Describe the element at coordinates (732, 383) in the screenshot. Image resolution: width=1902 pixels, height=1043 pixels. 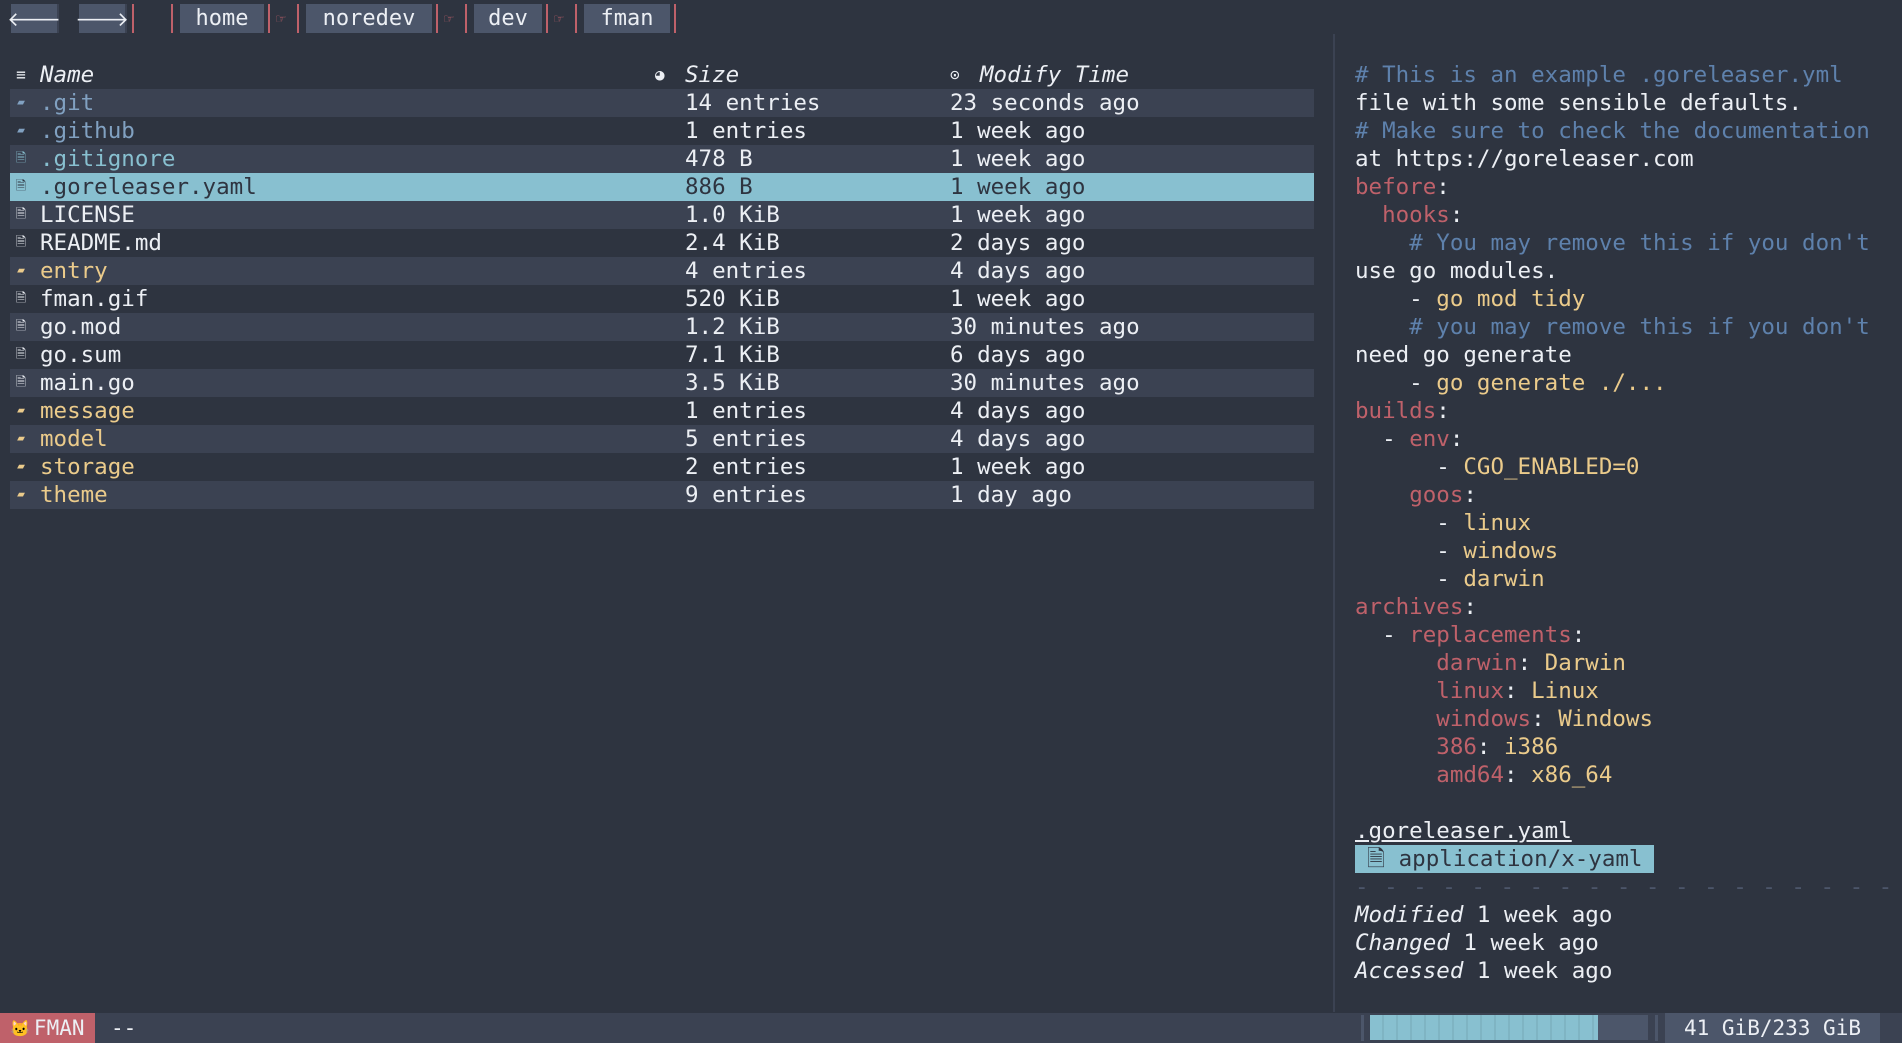
I see `file-size: 3.5 KiB` at that location.